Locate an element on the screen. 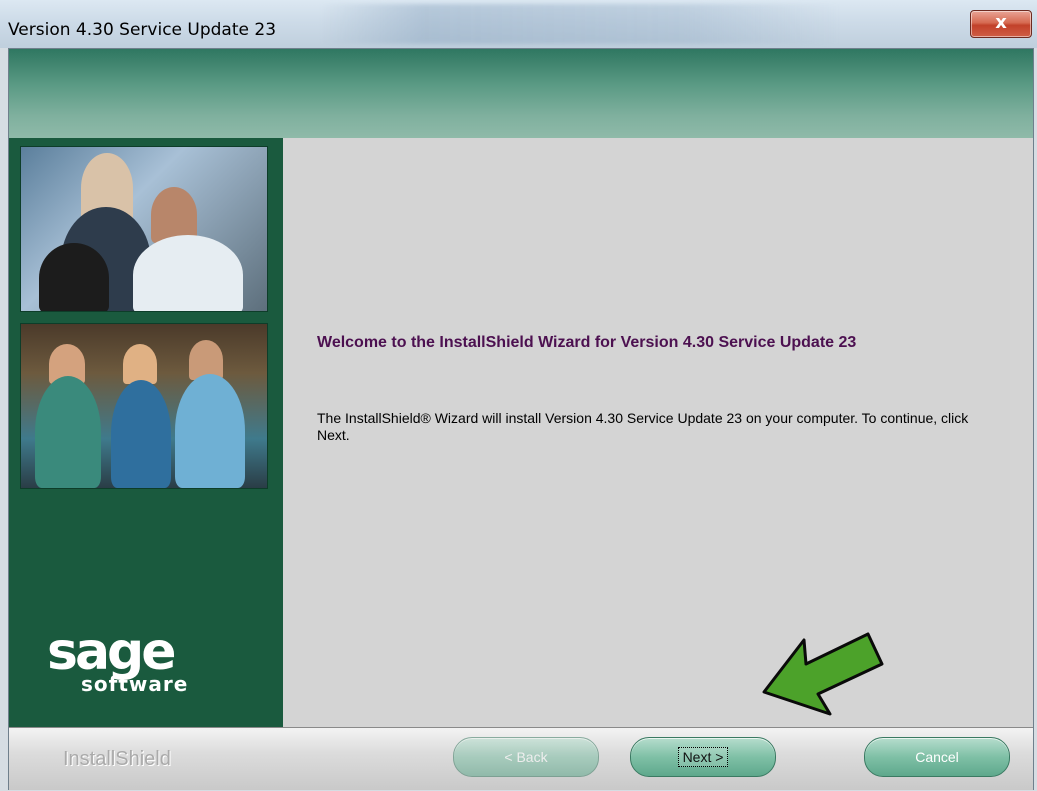  next-button: Next > is located at coordinates (703, 757).